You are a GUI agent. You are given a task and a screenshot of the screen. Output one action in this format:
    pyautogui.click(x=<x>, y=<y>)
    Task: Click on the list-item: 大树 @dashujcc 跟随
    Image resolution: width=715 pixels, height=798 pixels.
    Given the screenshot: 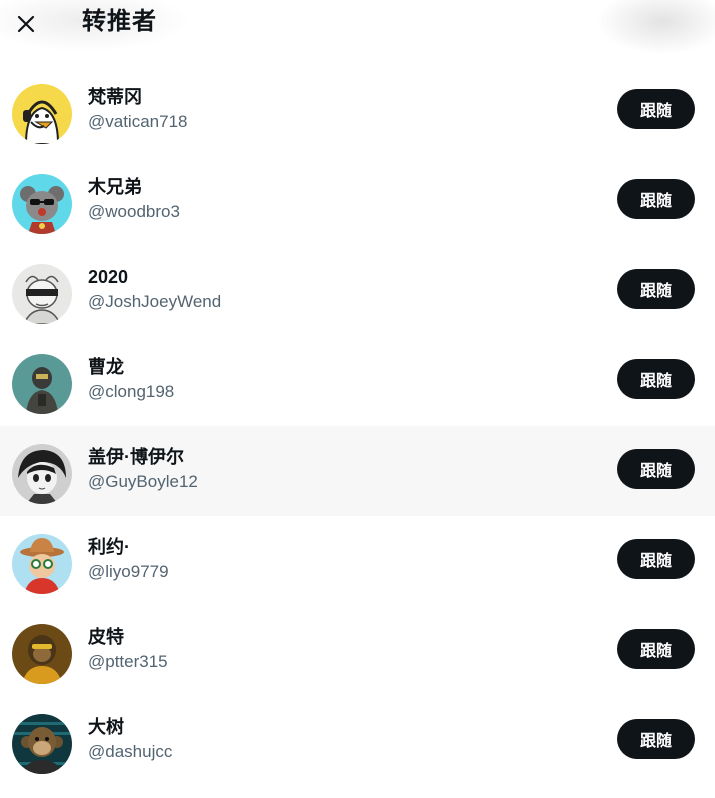 What is the action you would take?
    pyautogui.click(x=357, y=741)
    